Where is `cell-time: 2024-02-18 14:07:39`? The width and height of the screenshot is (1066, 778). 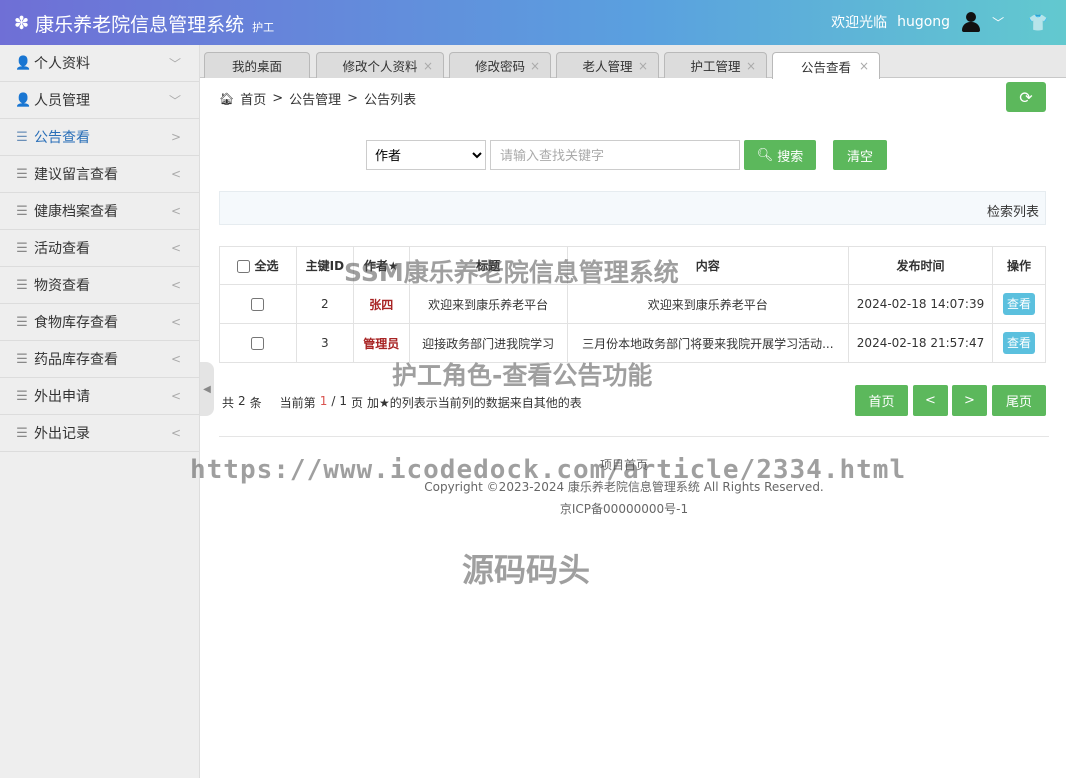
cell-time: 2024-02-18 14:07:39 is located at coordinates (920, 304).